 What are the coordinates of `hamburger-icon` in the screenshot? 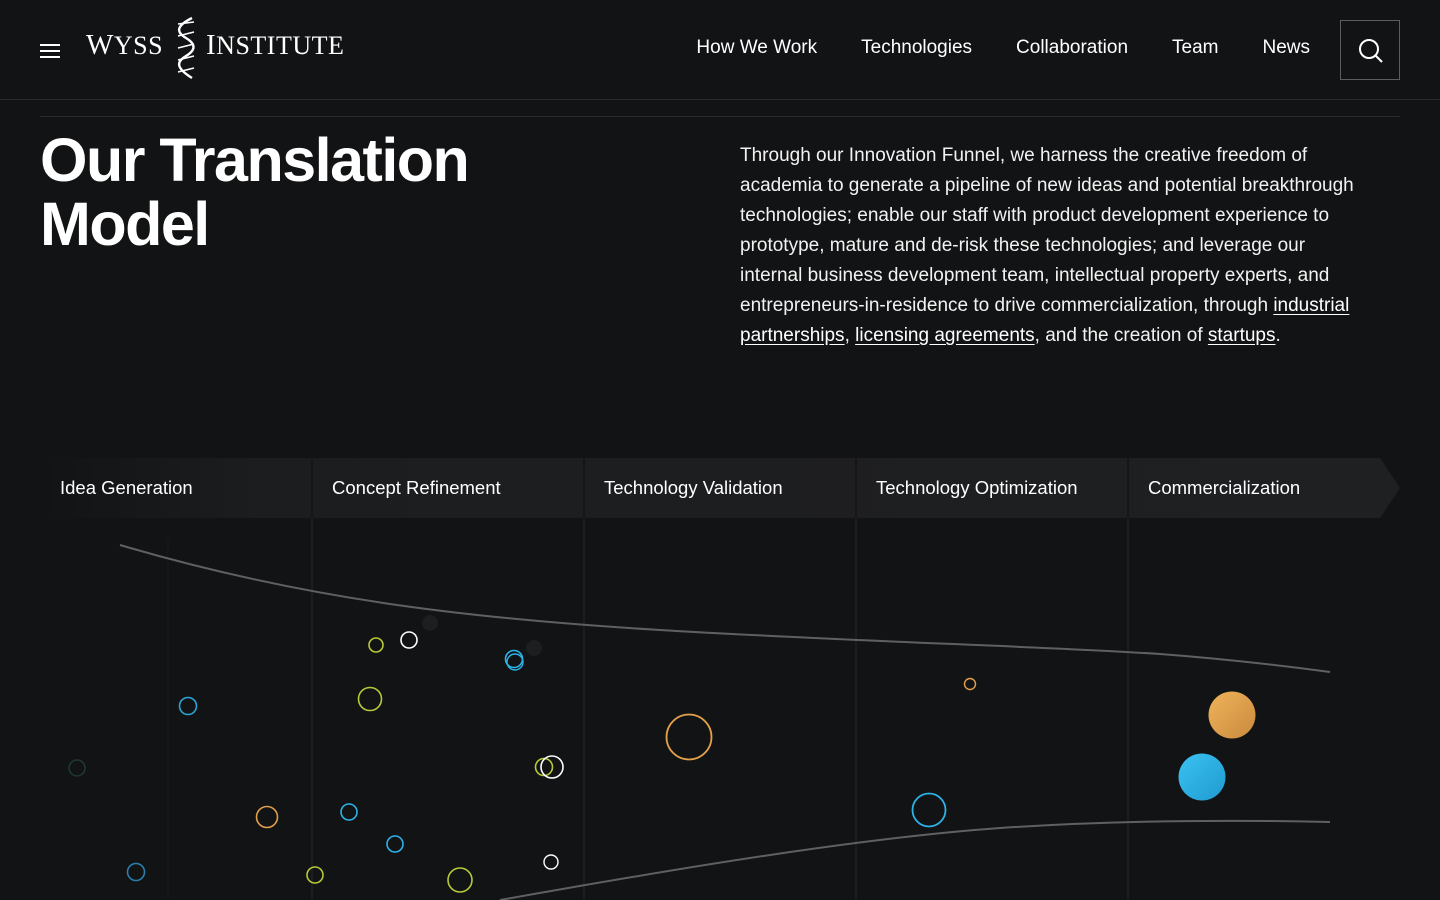 It's located at (50, 45).